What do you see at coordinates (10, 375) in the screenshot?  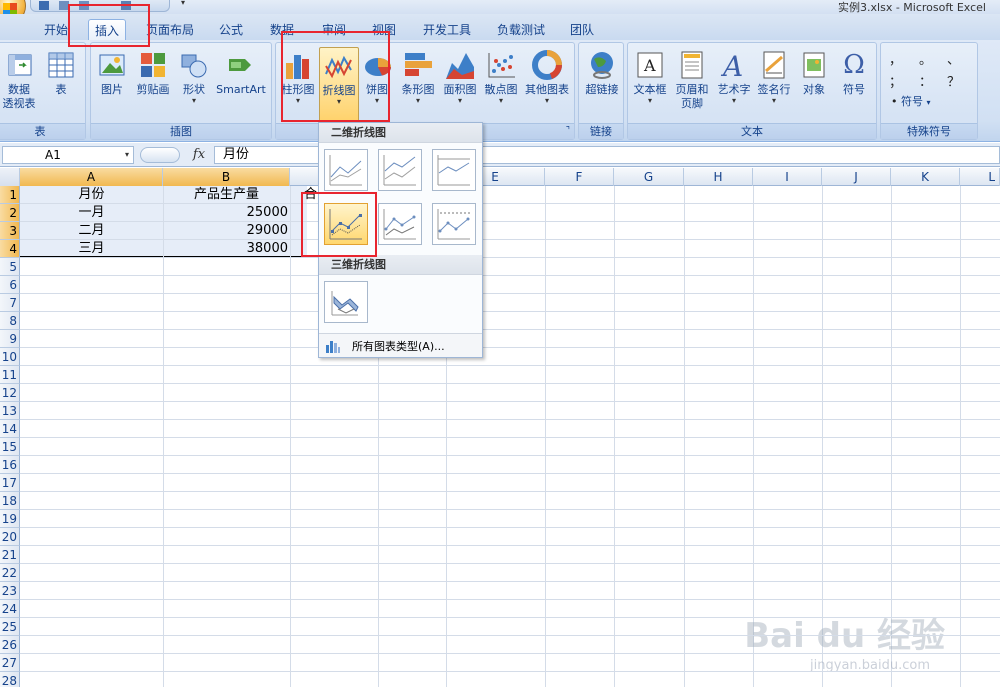 I see `row-header-11: 11` at bounding box center [10, 375].